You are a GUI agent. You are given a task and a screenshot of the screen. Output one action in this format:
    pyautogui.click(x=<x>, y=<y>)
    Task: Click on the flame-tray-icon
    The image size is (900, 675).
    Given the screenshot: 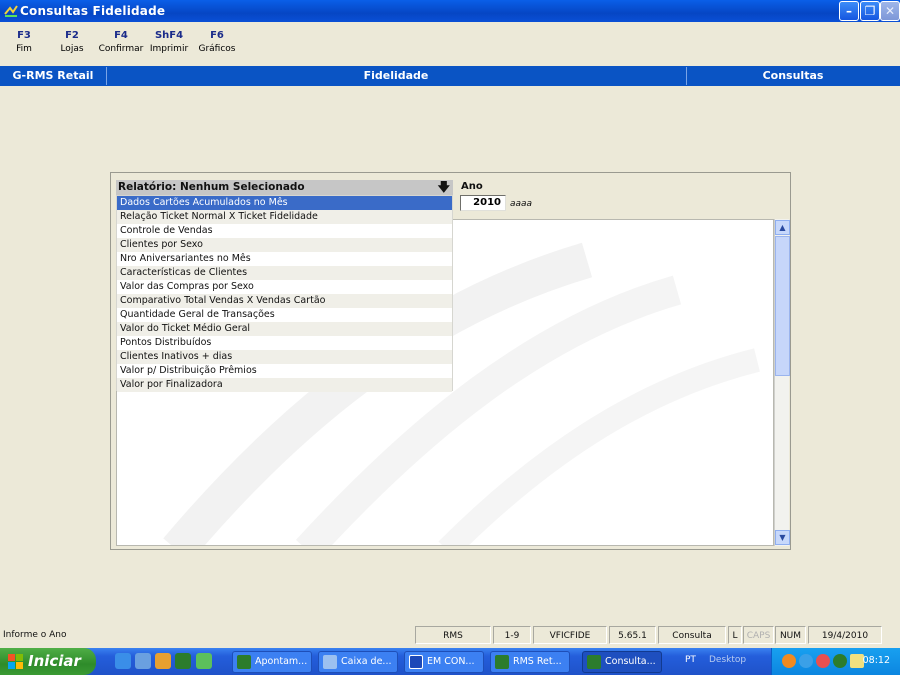 What is the action you would take?
    pyautogui.click(x=789, y=661)
    